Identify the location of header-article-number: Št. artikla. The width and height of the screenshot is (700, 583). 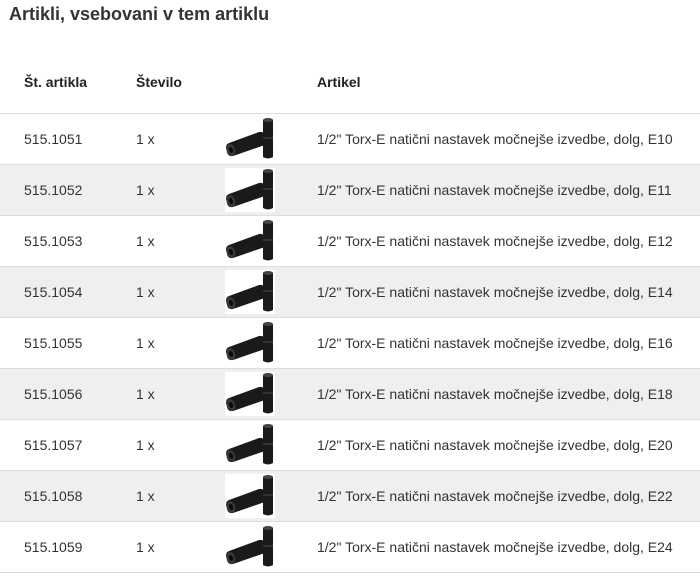
(68, 83).